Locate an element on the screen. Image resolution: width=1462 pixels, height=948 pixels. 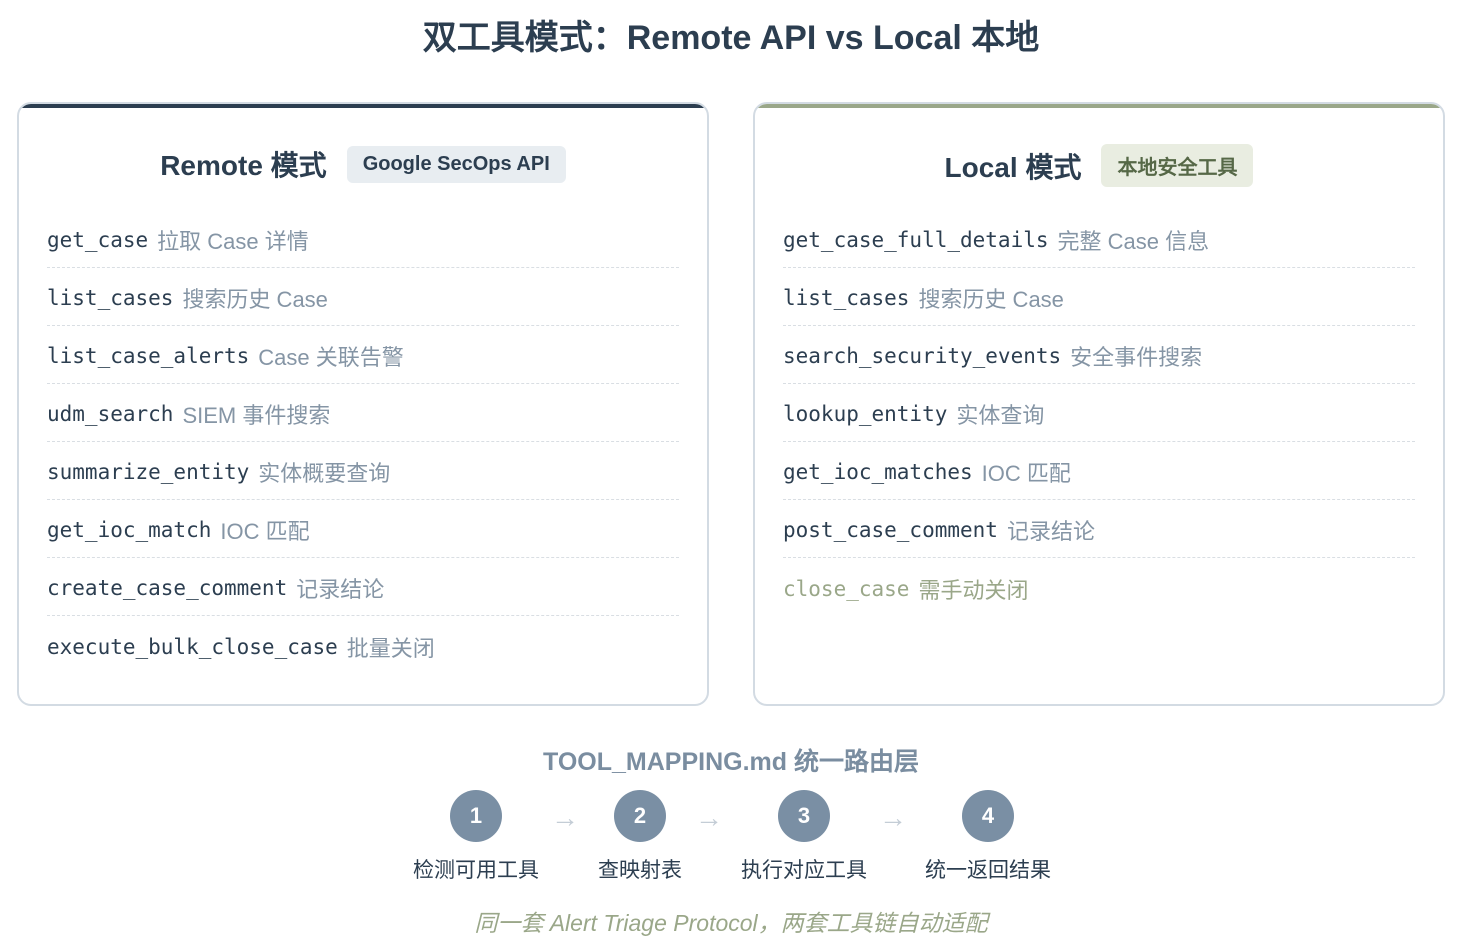
tool-desc: 安全事件搜索 is located at coordinates (1136, 357).